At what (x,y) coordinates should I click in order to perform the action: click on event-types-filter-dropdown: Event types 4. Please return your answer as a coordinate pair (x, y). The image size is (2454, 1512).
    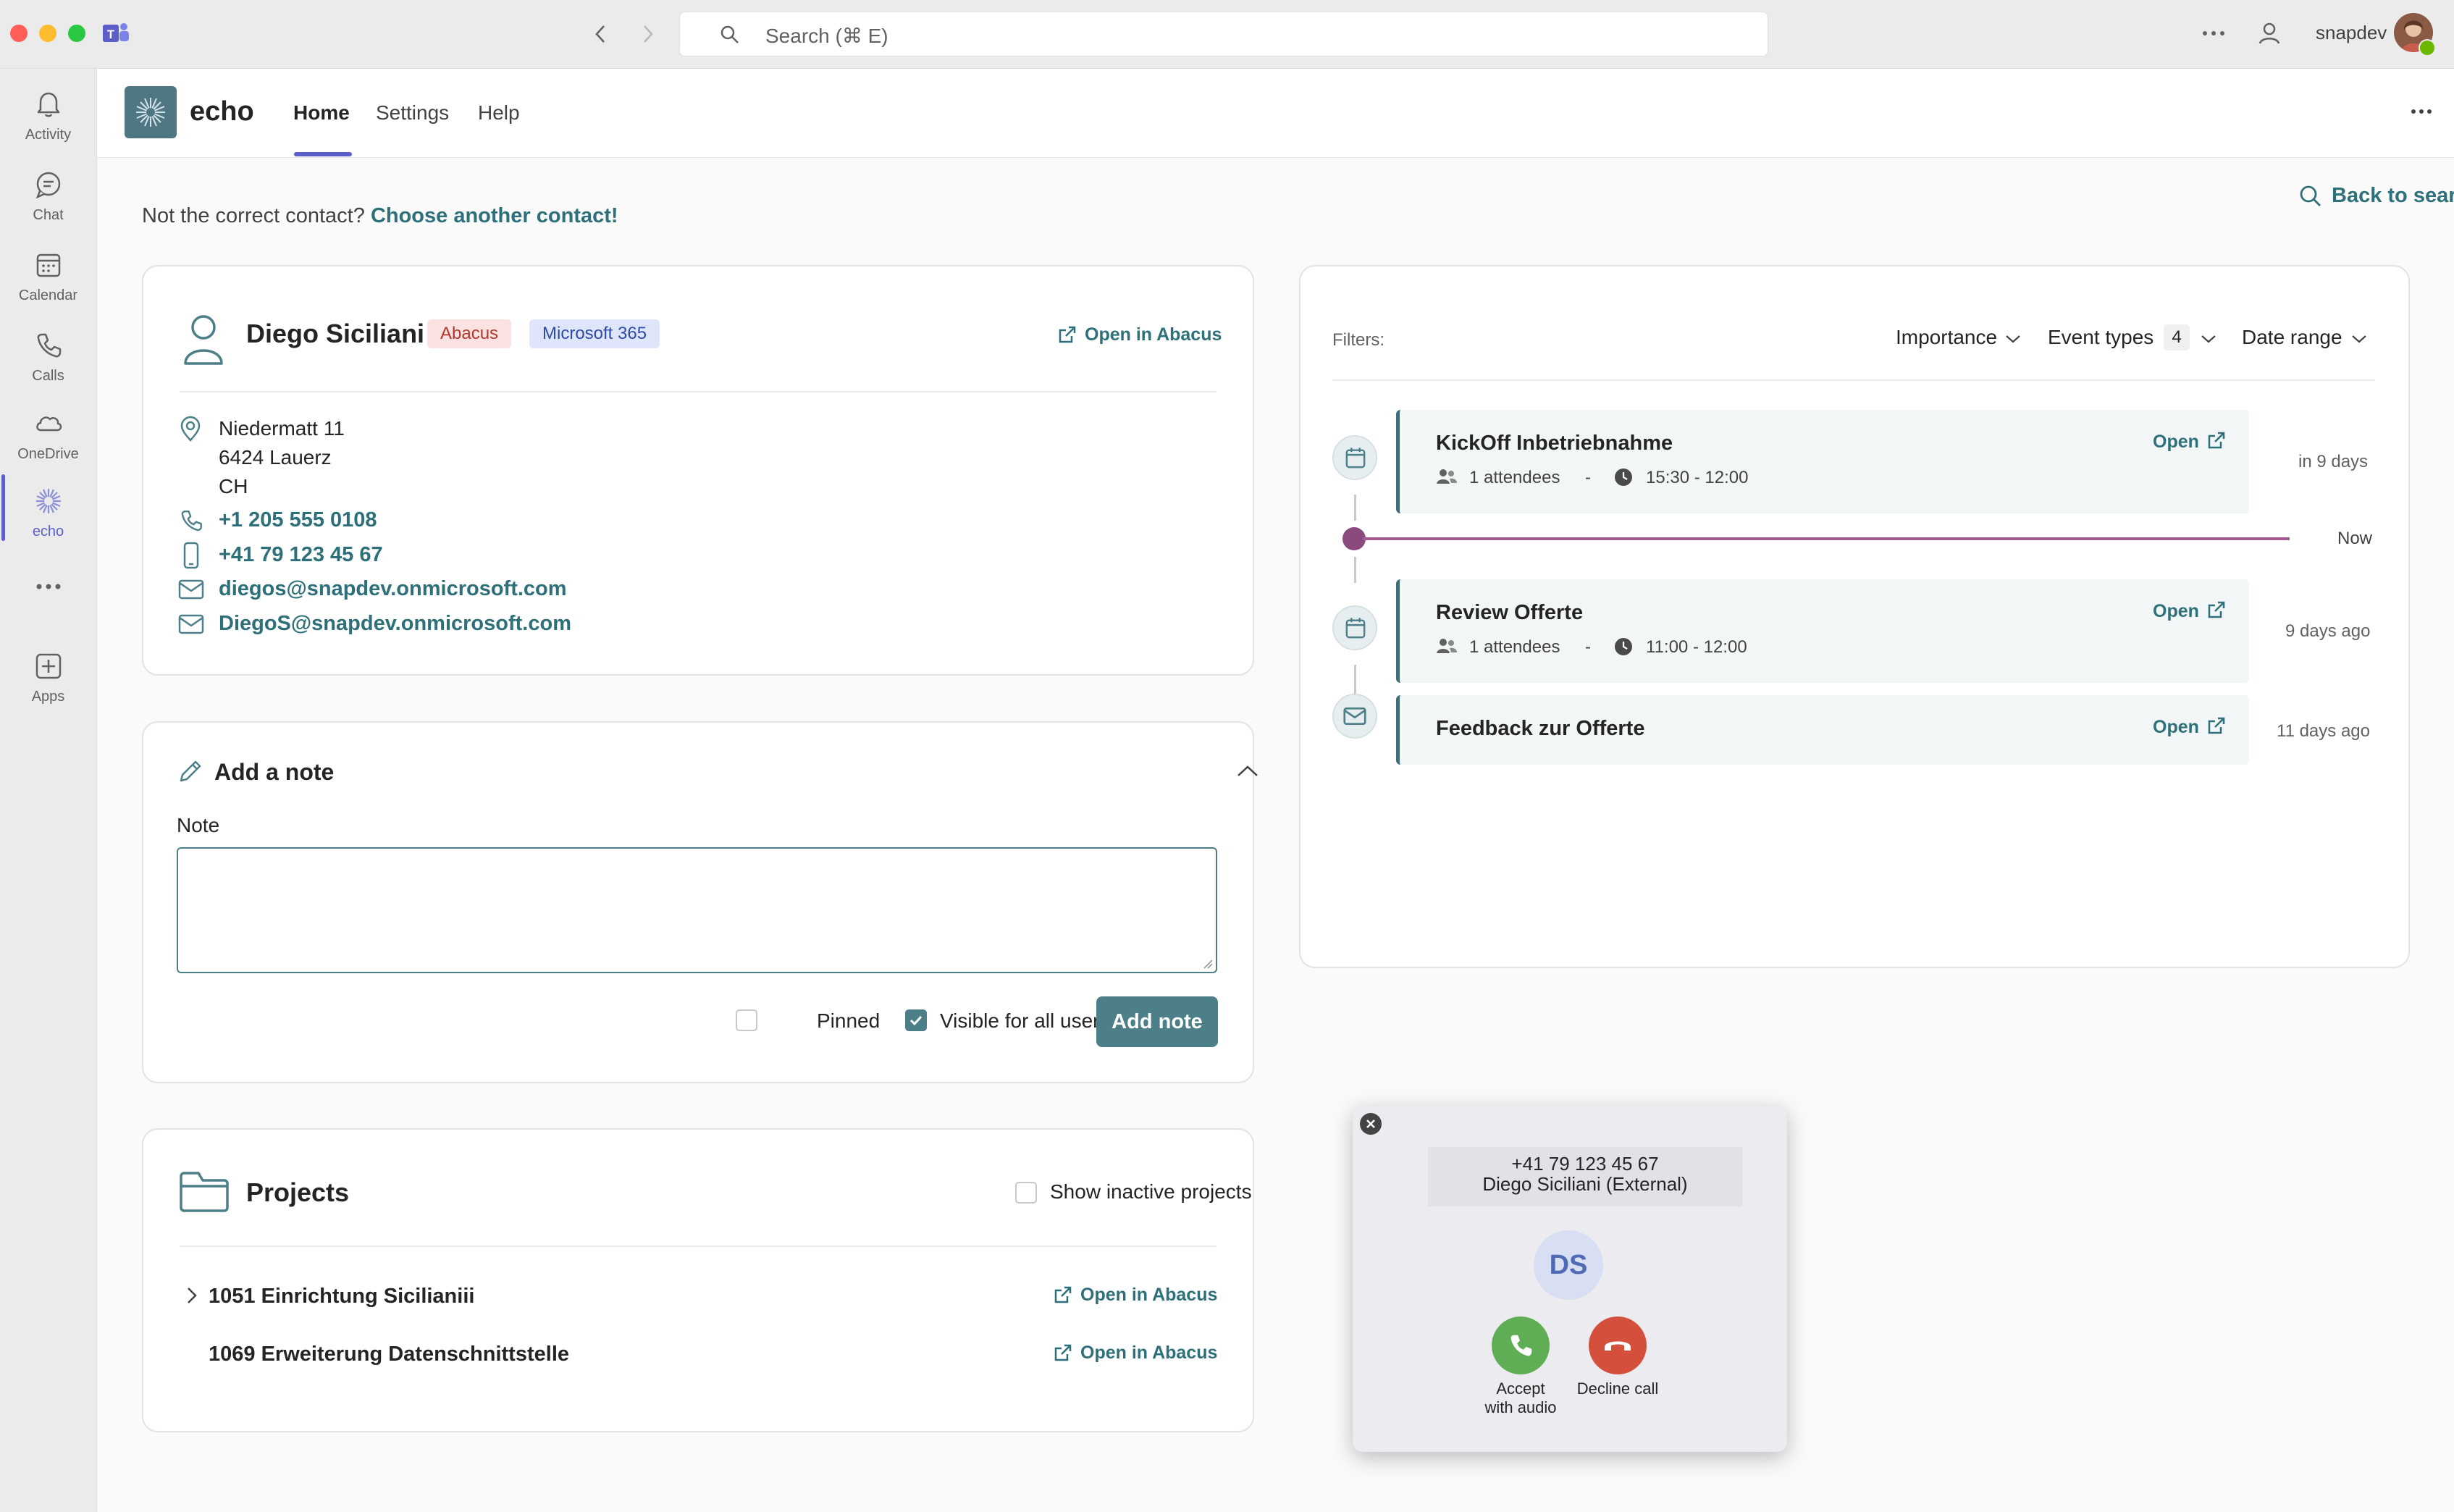
    Looking at the image, I should click on (2132, 339).